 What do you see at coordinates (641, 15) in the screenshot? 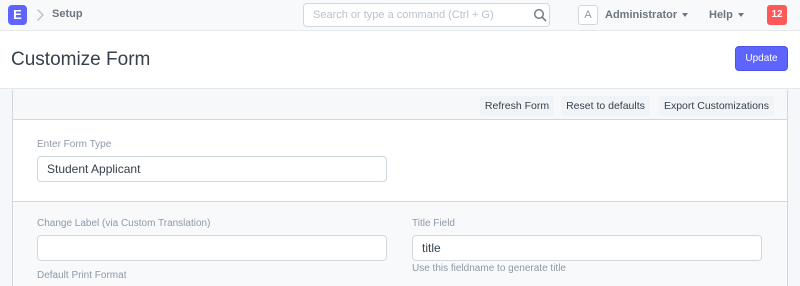
I see `user-menu-label: Administrator` at bounding box center [641, 15].